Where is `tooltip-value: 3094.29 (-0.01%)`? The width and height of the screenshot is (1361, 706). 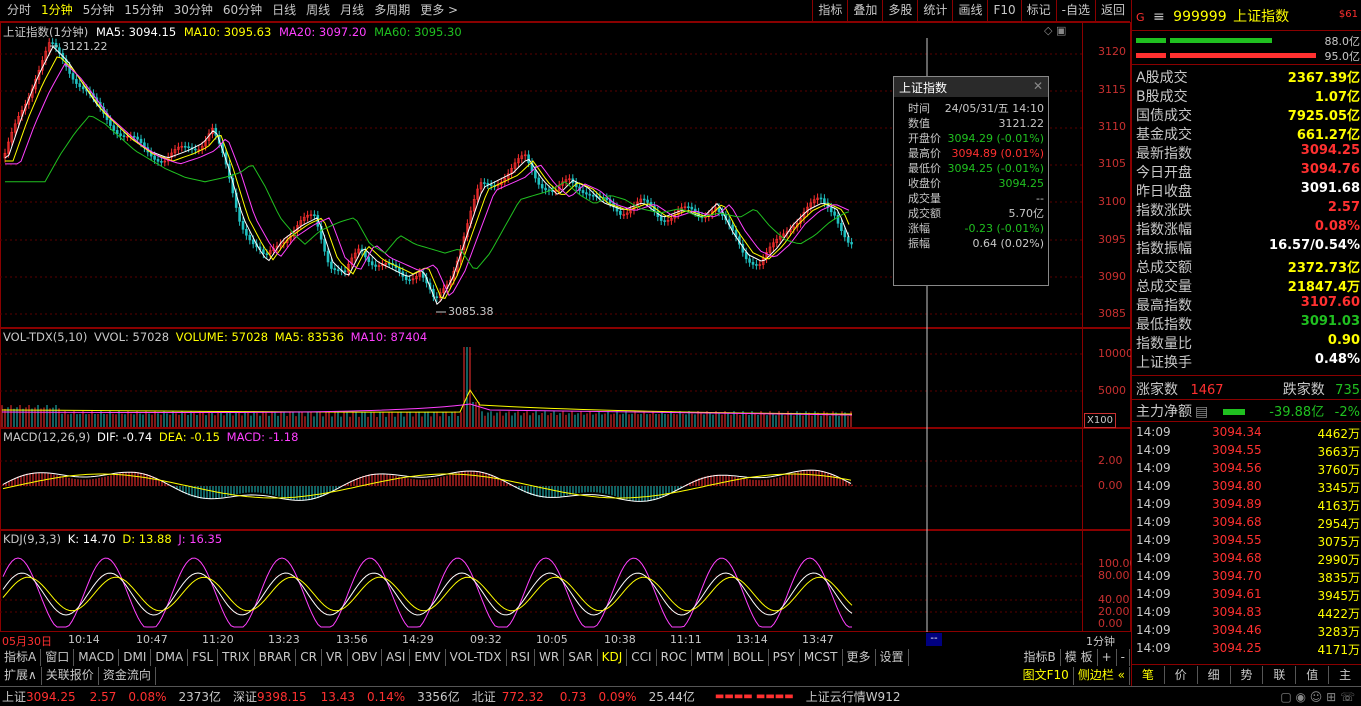 tooltip-value: 3094.29 (-0.01%) is located at coordinates (995, 138).